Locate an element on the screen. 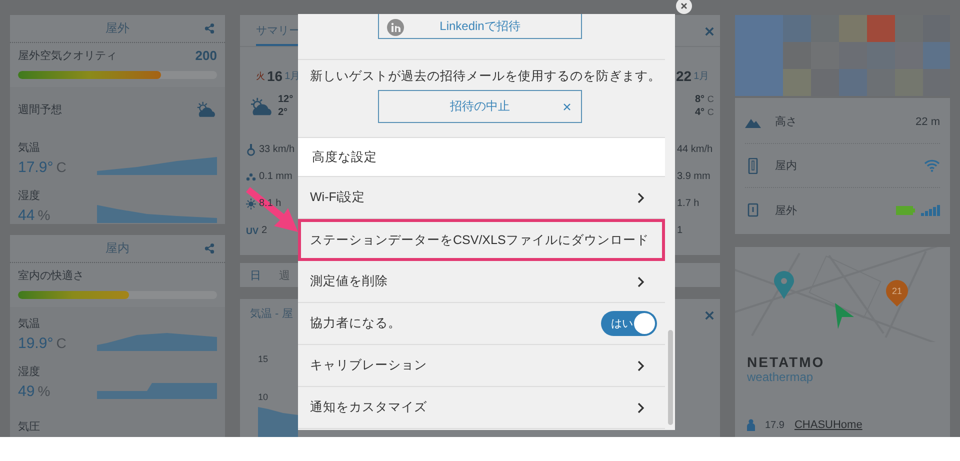  settings-row: 通知をカスタマイズ is located at coordinates (481, 408).